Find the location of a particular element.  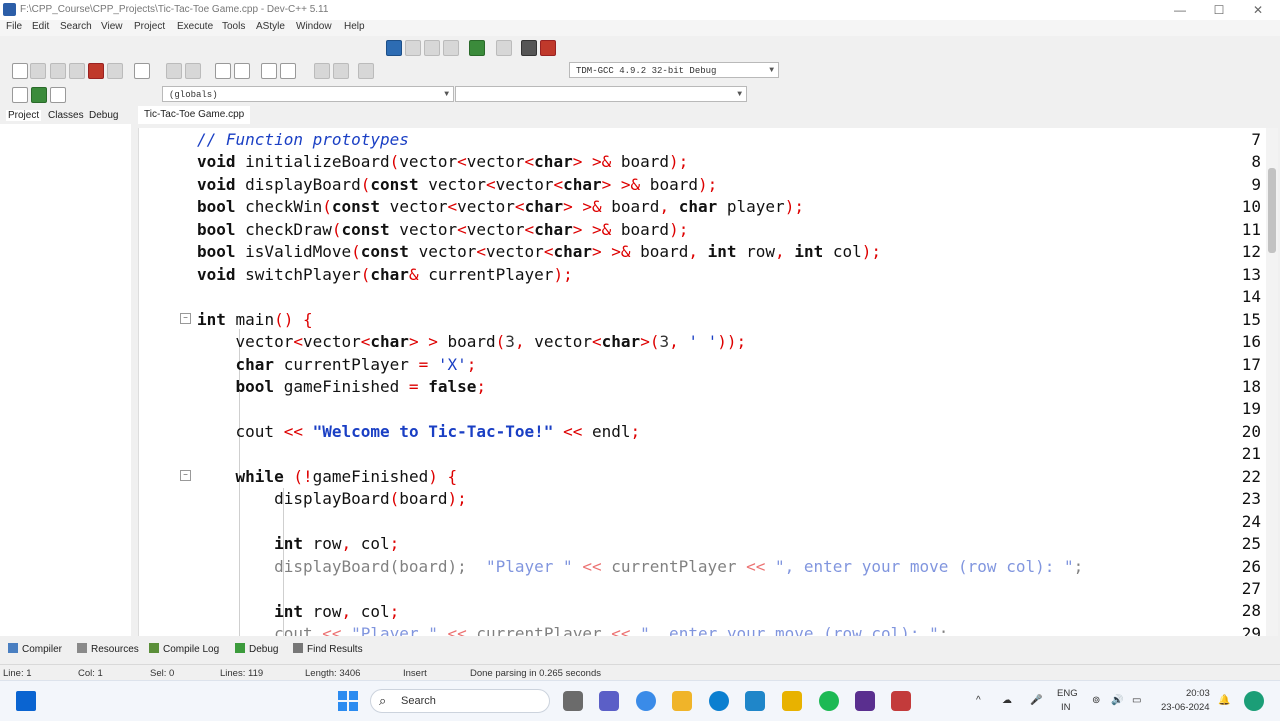

minimize-button: — is located at coordinates (1180, 10).